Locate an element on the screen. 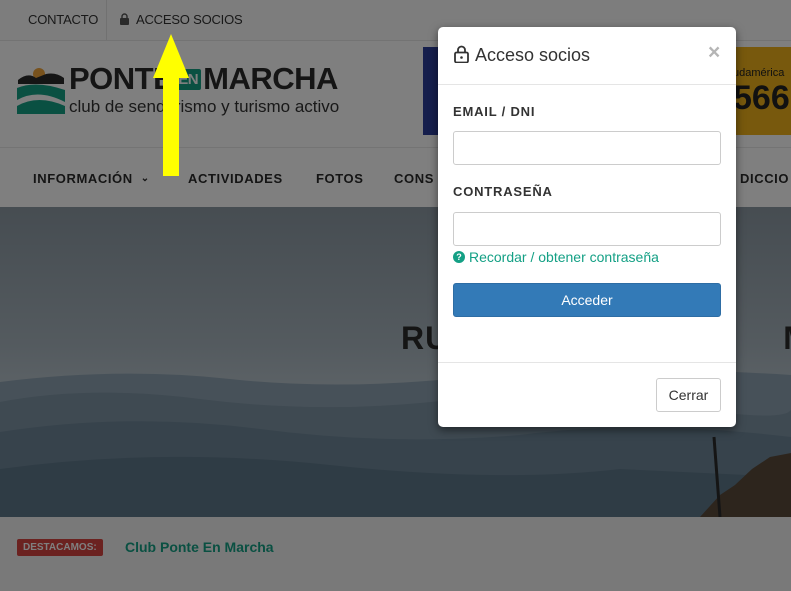  annotation-arrow-icon is located at coordinates (171, 105).